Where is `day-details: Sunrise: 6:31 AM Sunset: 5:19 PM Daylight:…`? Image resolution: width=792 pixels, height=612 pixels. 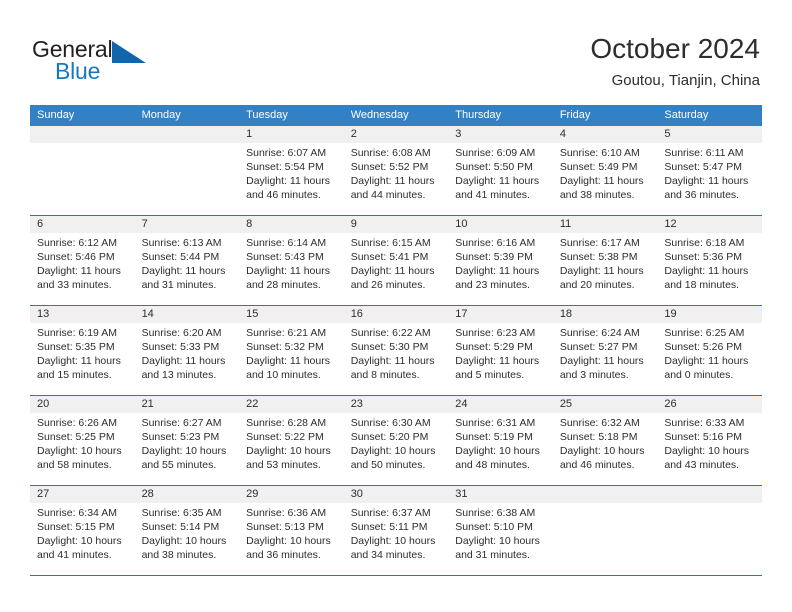
day-details: Sunrise: 6:31 AM Sunset: 5:19 PM Daylight:… is located at coordinates (500, 442).